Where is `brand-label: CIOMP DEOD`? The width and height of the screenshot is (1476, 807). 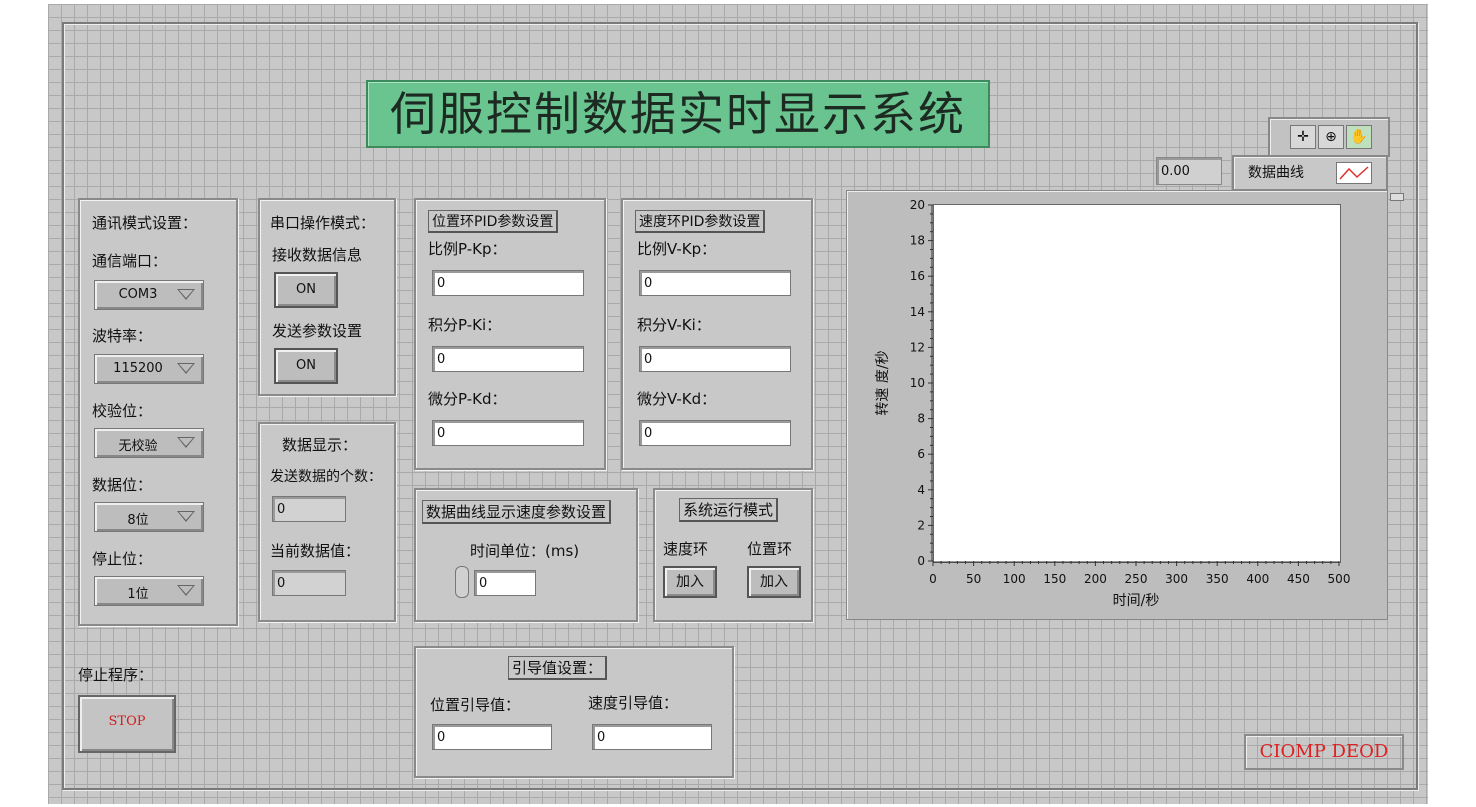
brand-label: CIOMP DEOD is located at coordinates (1324, 752).